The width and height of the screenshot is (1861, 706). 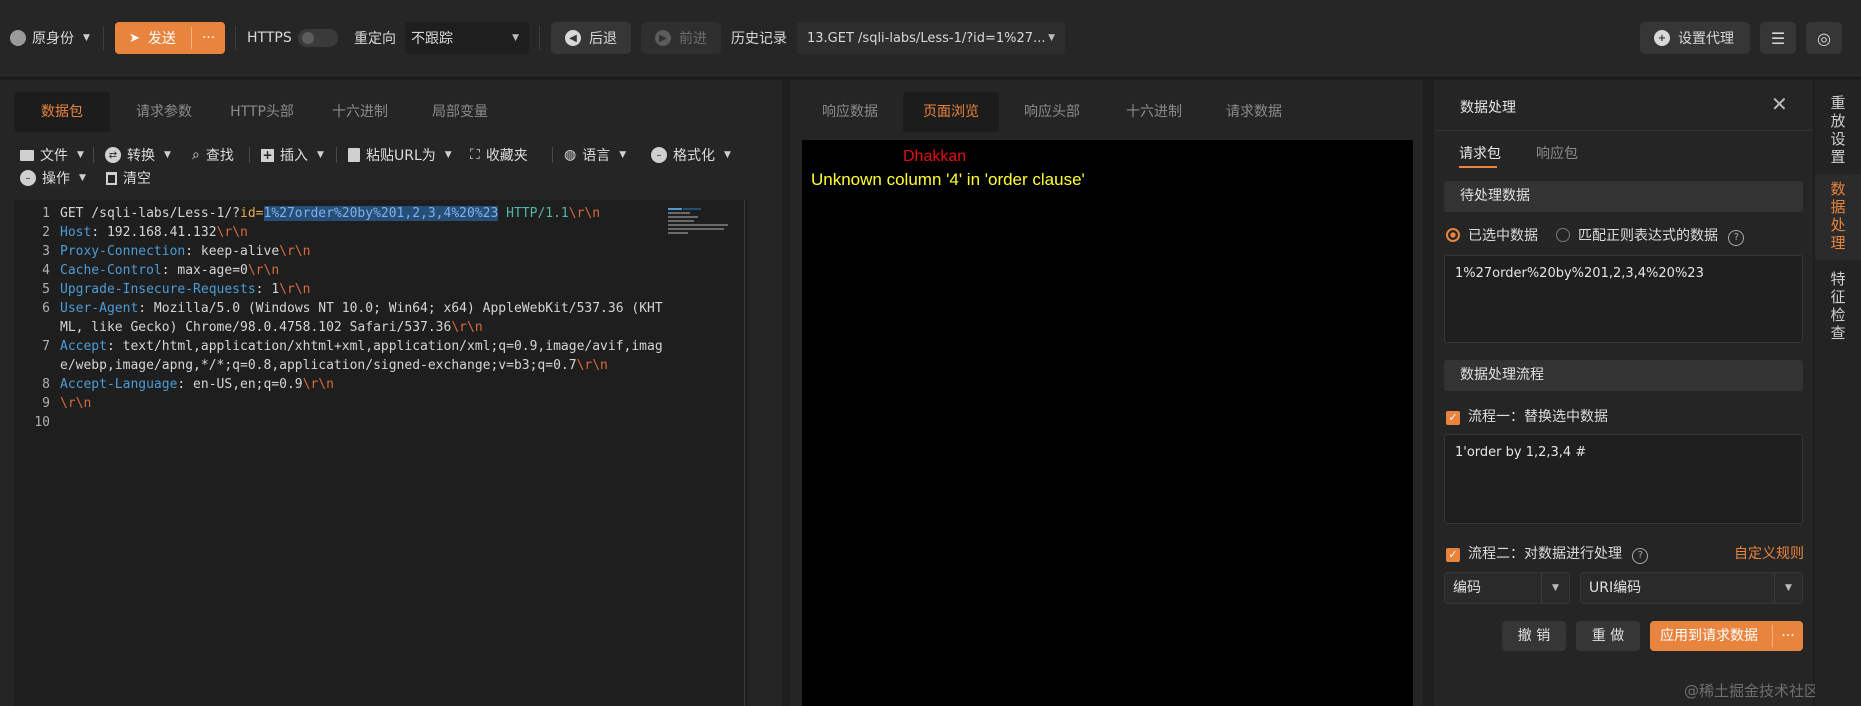 I want to click on proxy-label: 设置代理, so click(x=1706, y=39).